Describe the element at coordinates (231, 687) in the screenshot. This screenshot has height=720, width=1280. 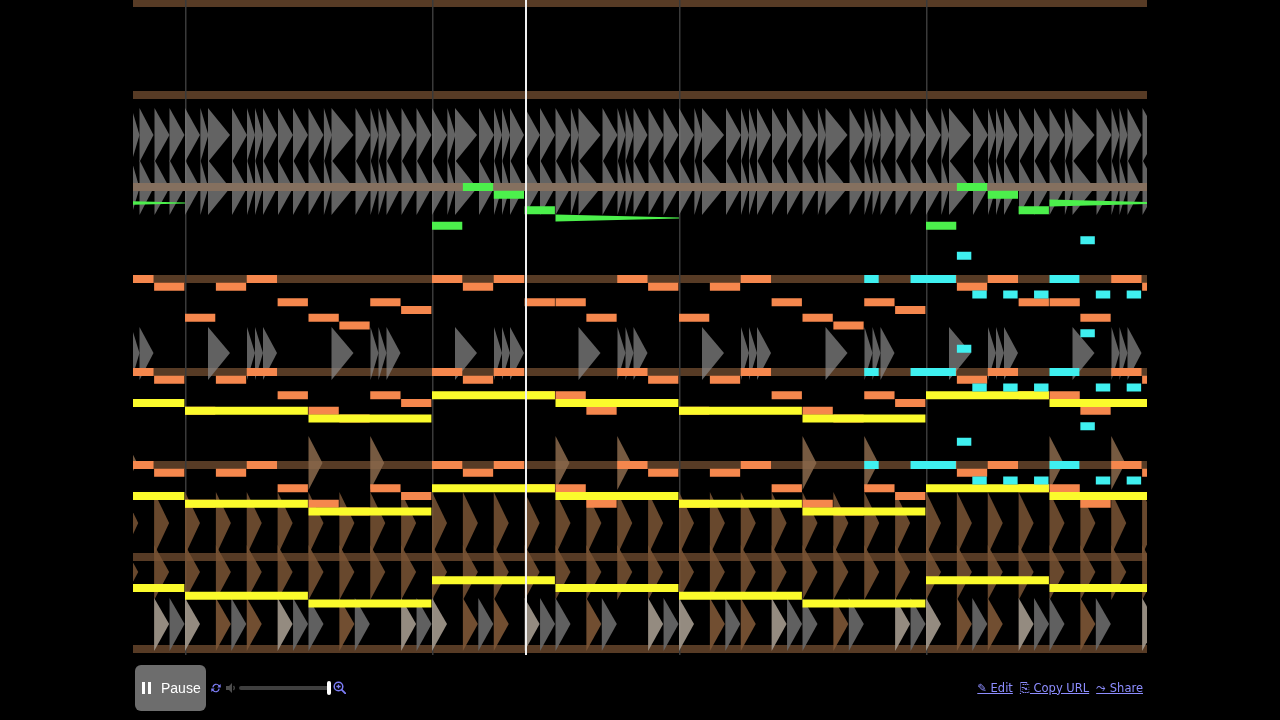
I see `volume-icon` at that location.